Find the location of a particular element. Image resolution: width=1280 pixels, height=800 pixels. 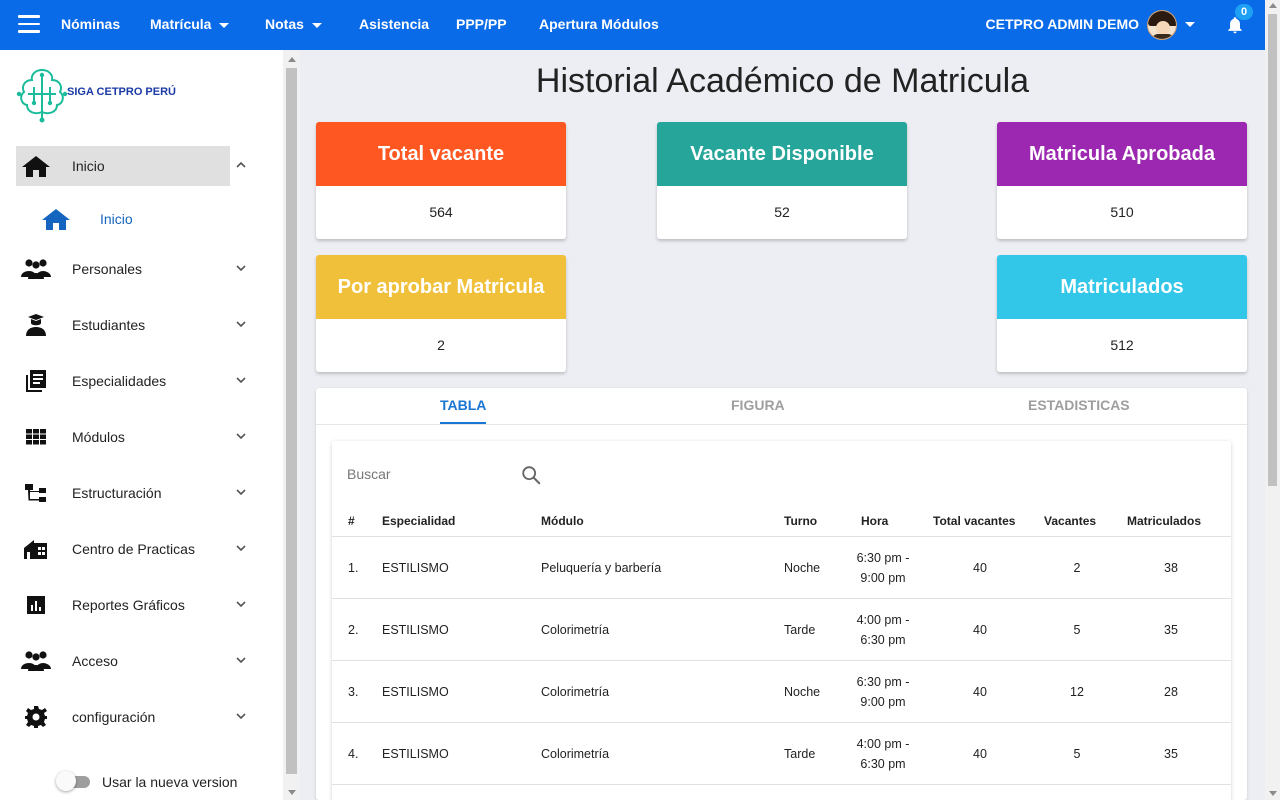

sidebar-item-reportes: Reportes Gráficos is located at coordinates (141, 605).